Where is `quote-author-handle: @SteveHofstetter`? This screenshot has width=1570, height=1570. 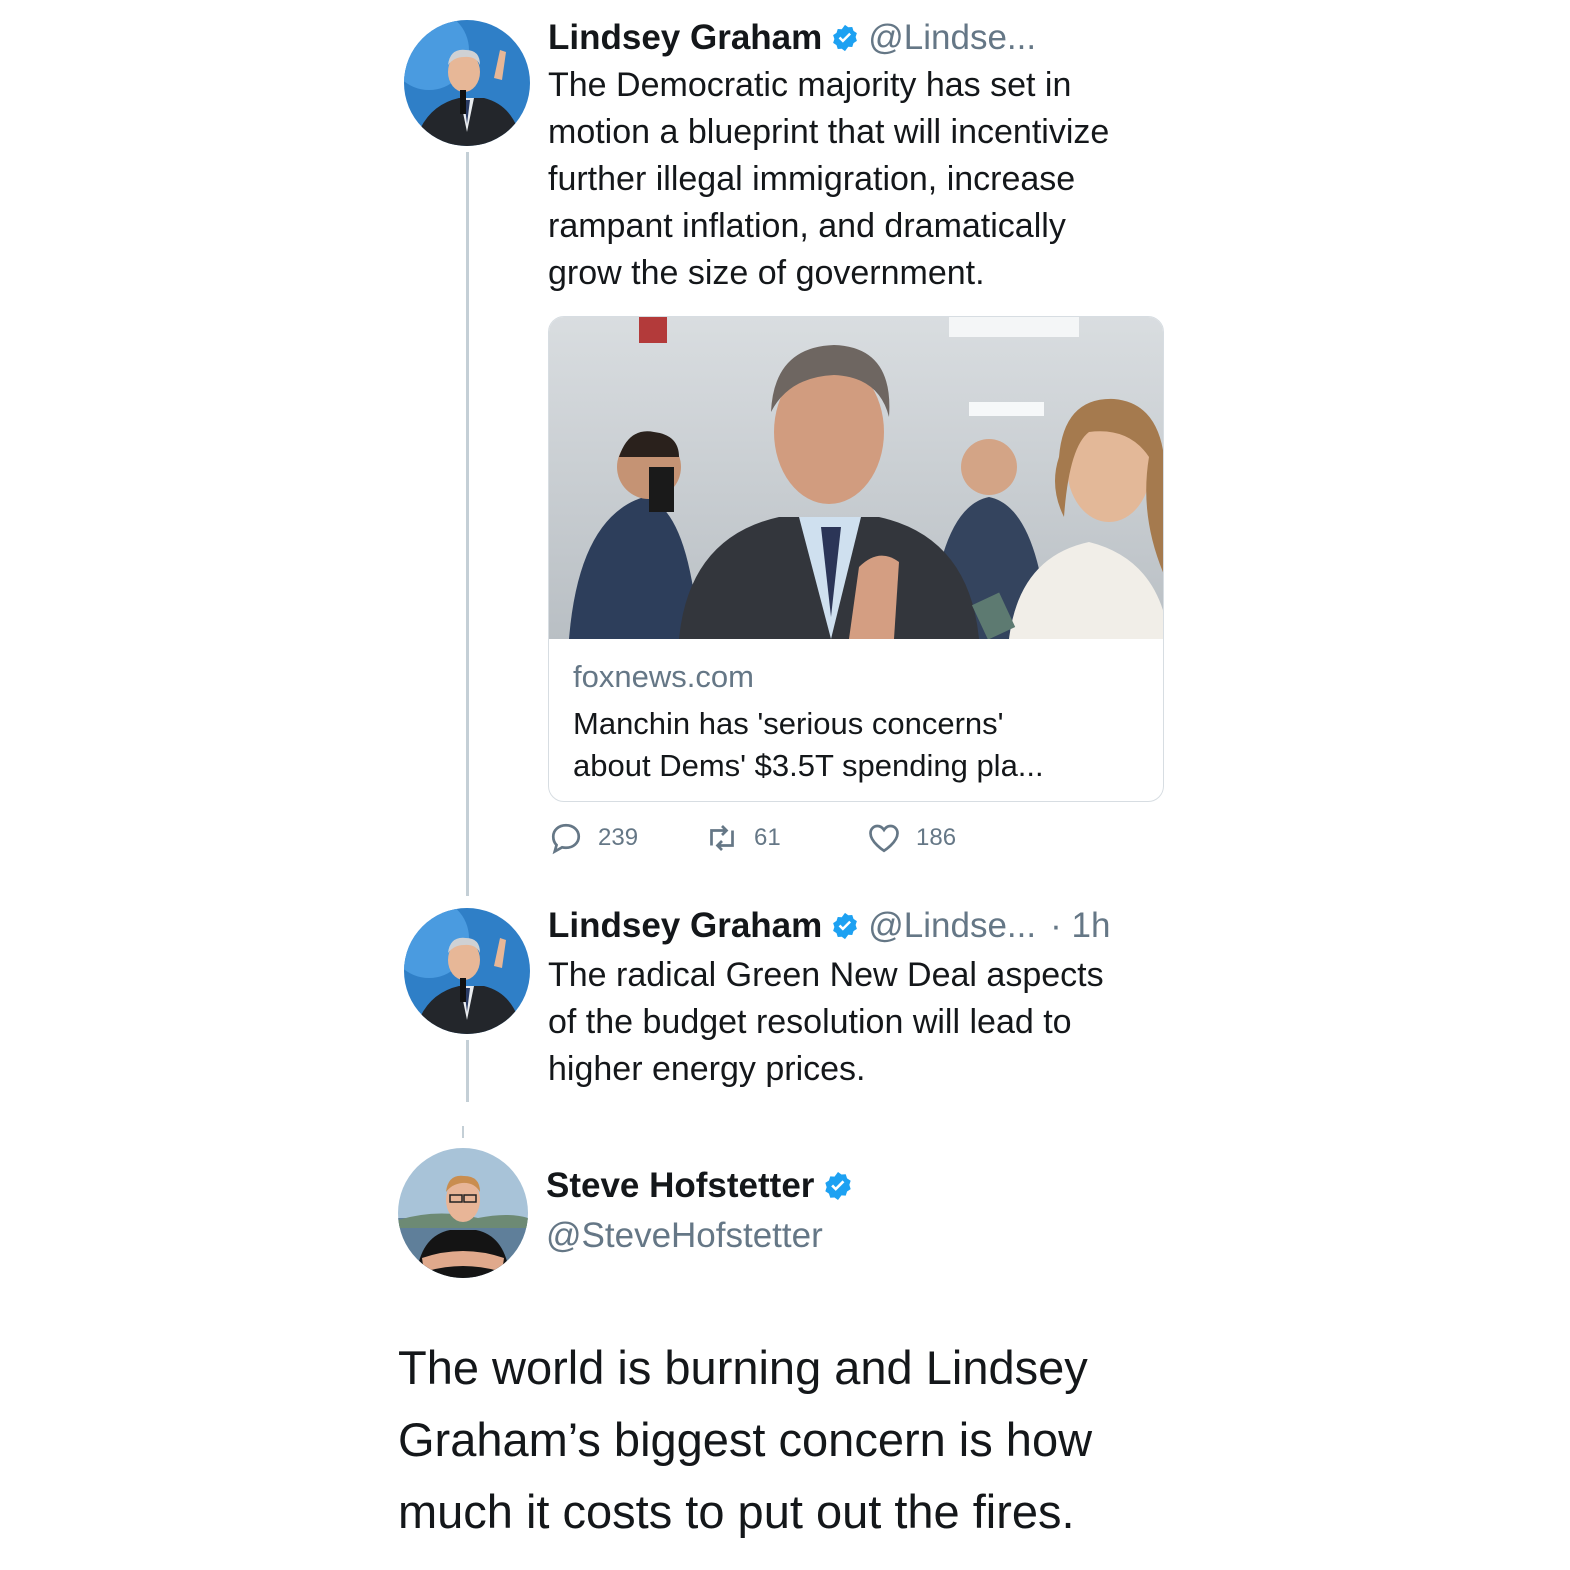
quote-author-handle: @SteveHofstetter is located at coordinates (684, 1236).